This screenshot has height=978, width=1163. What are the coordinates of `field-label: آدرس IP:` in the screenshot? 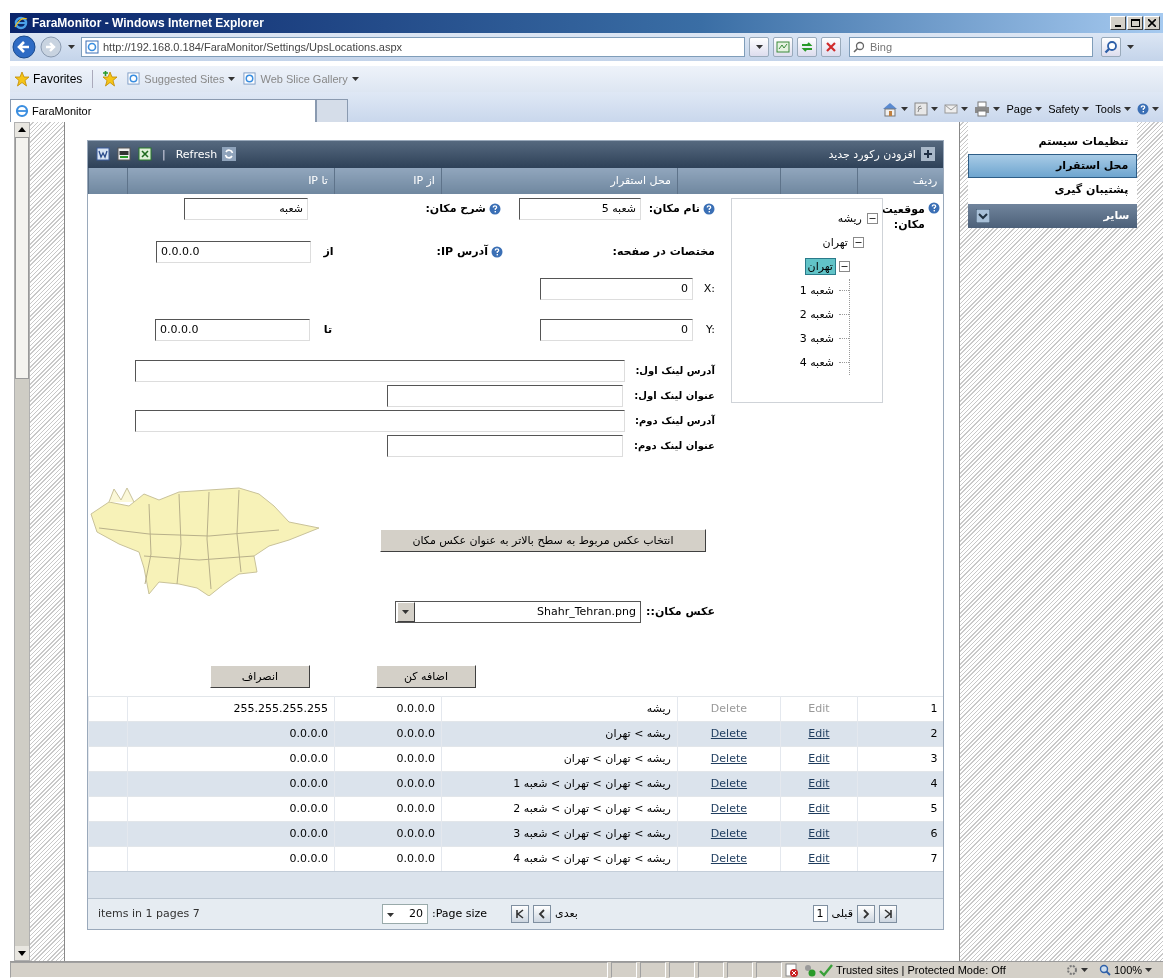 It's located at (462, 252).